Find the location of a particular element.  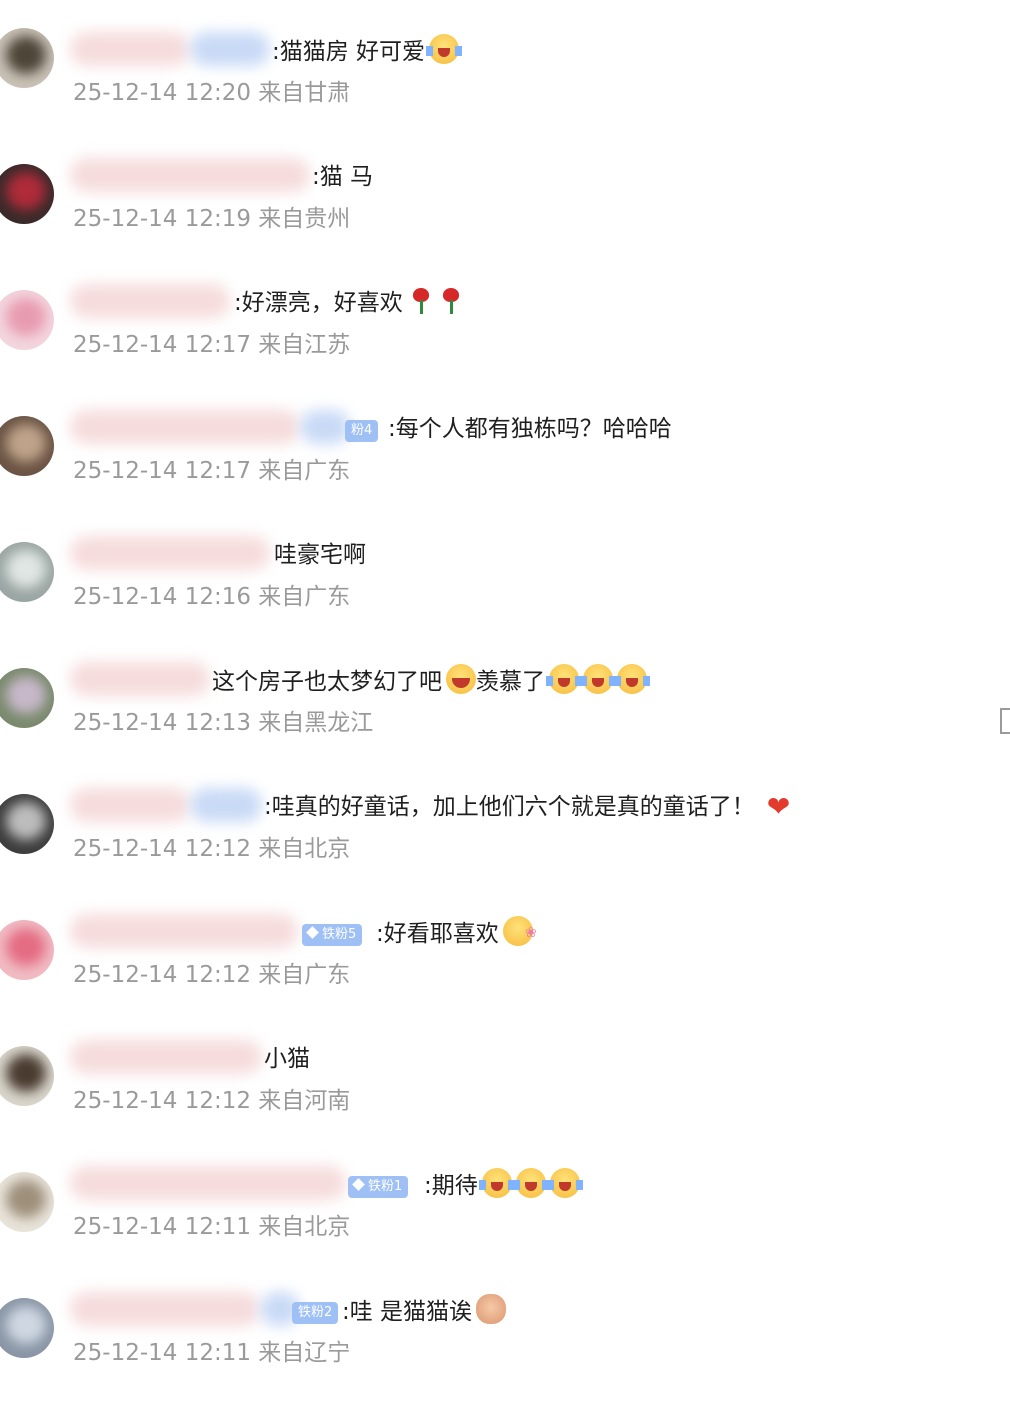

comment-text: :猫猫房 好可爱 is located at coordinates (367, 51).